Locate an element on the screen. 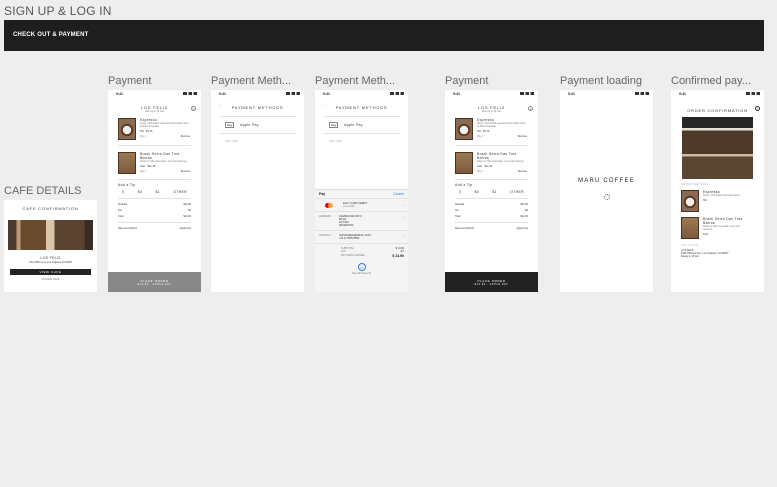 The width and height of the screenshot is (777, 487). mastercard-icon is located at coordinates (329, 205).